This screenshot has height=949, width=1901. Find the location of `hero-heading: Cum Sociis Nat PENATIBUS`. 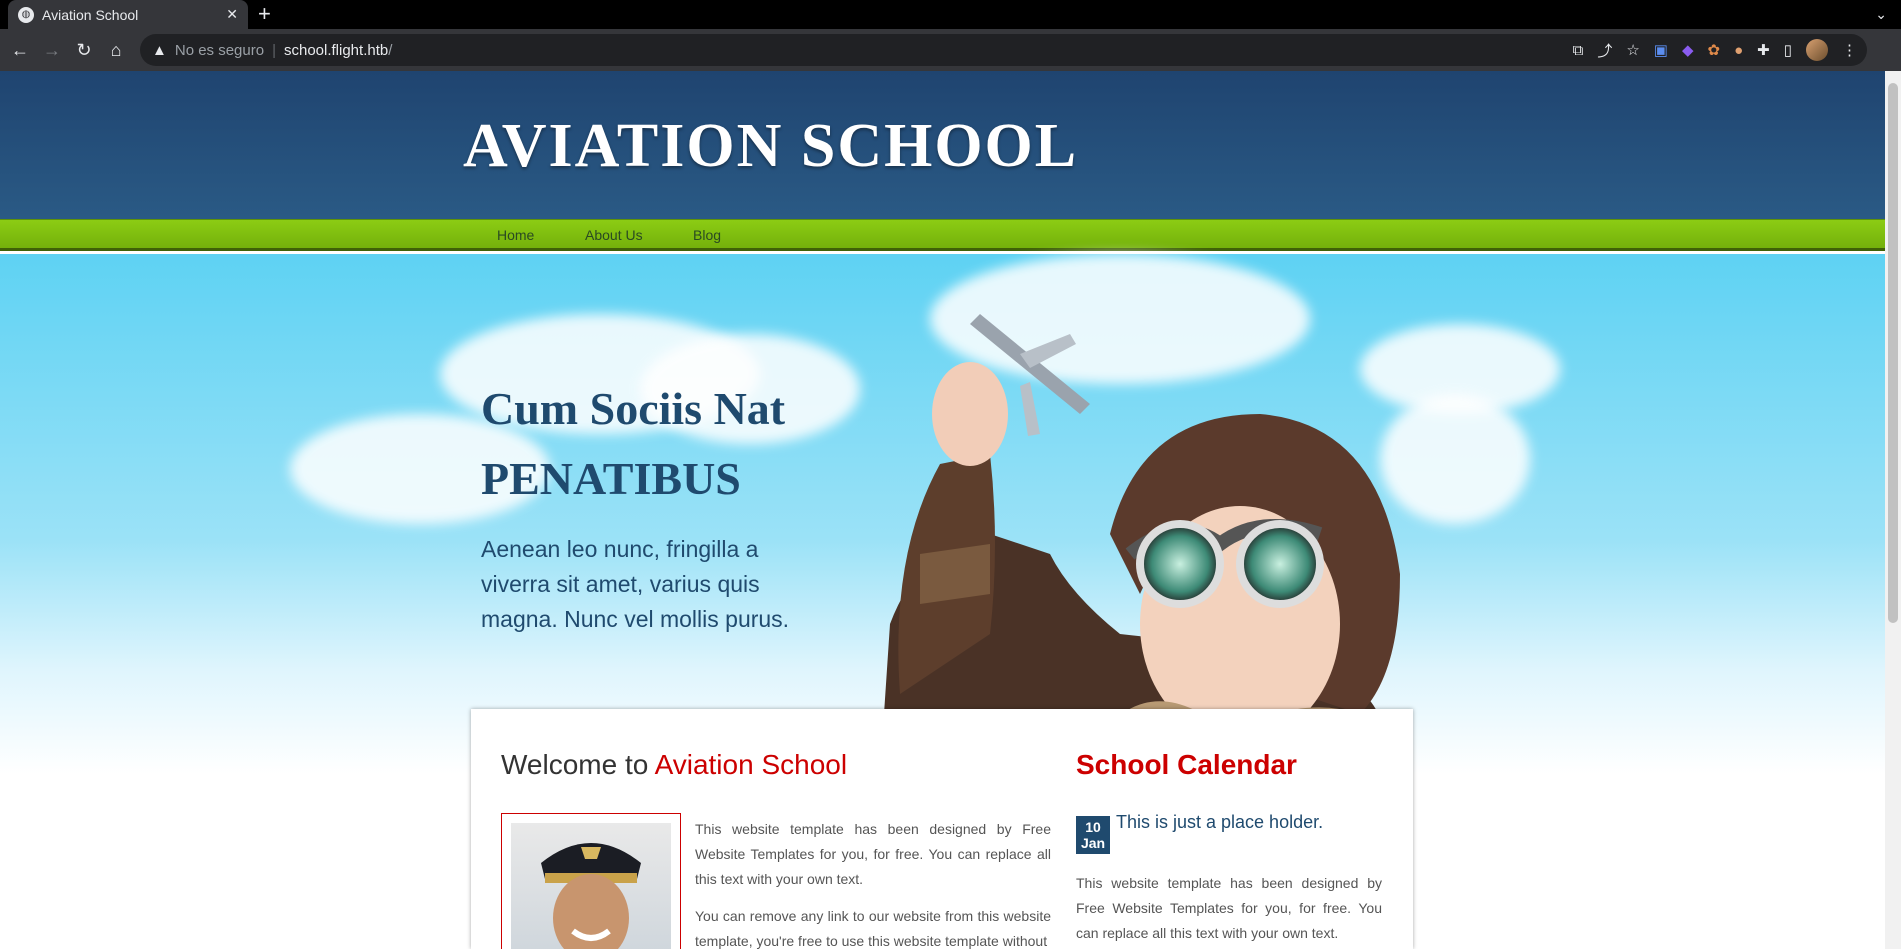

hero-heading: Cum Sociis Nat PENATIBUS is located at coordinates (633, 444).